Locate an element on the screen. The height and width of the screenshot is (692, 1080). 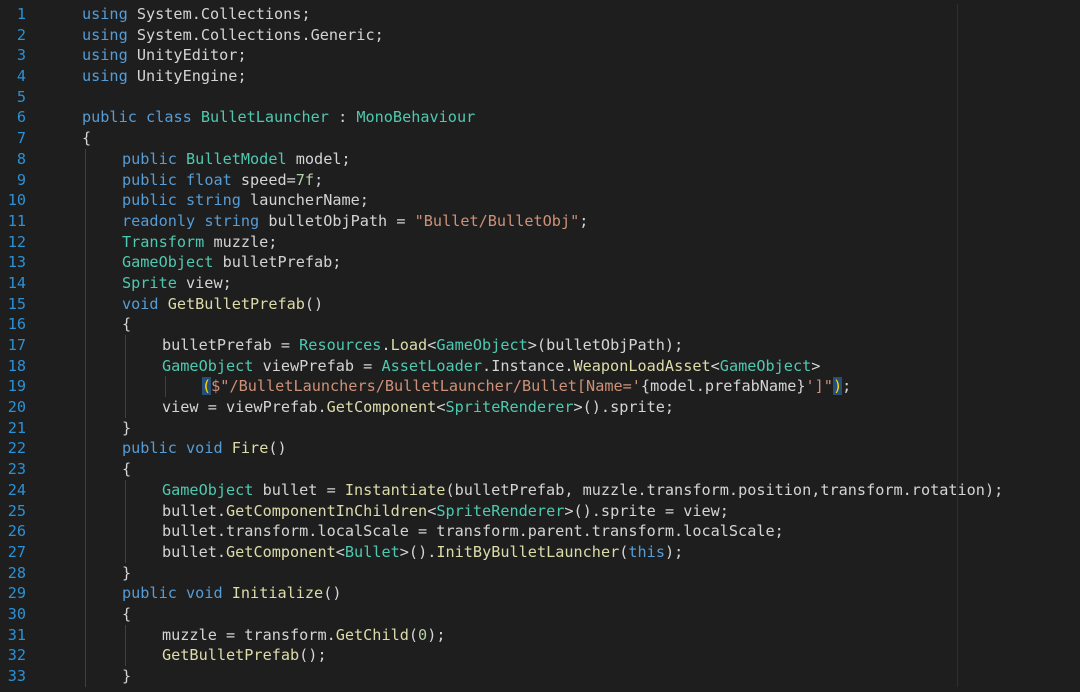
code-token-method: GetBulletPrefab is located at coordinates (231, 655).